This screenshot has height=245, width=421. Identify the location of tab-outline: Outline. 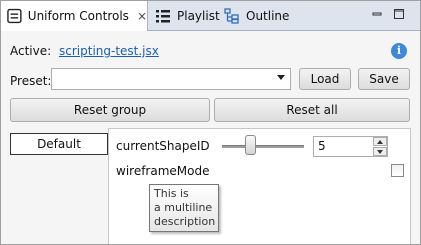
(253, 15).